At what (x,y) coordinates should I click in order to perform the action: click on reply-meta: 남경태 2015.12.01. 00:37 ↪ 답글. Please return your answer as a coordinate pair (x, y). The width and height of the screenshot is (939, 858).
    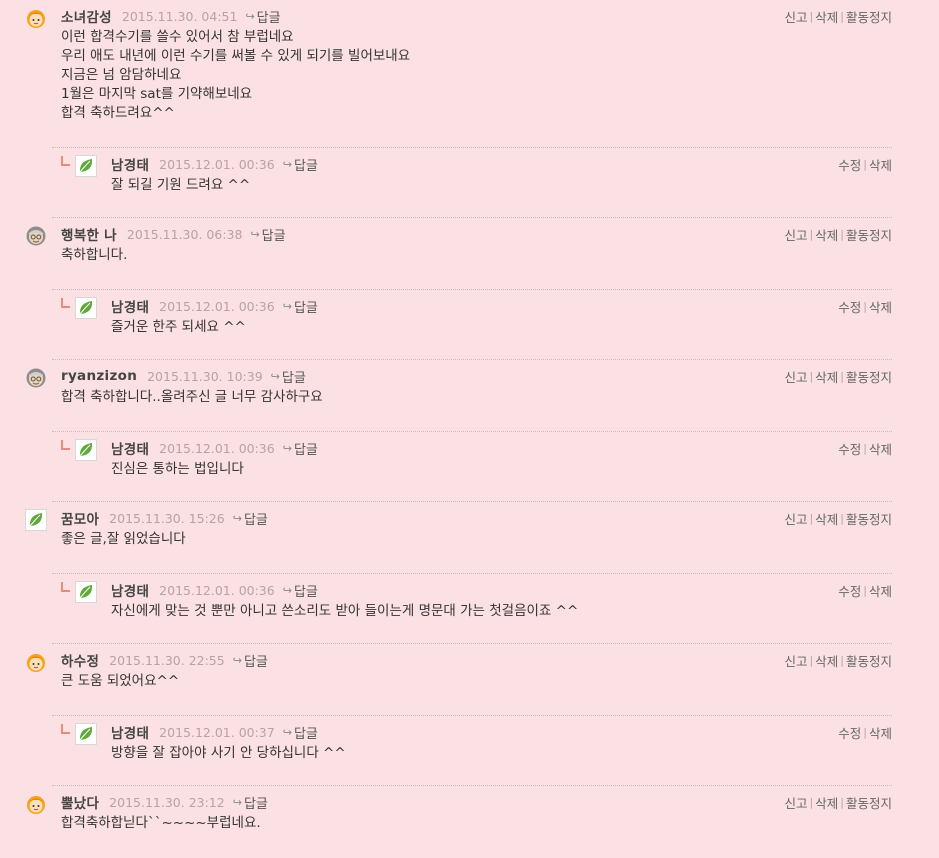
    Looking at the image, I should click on (214, 732).